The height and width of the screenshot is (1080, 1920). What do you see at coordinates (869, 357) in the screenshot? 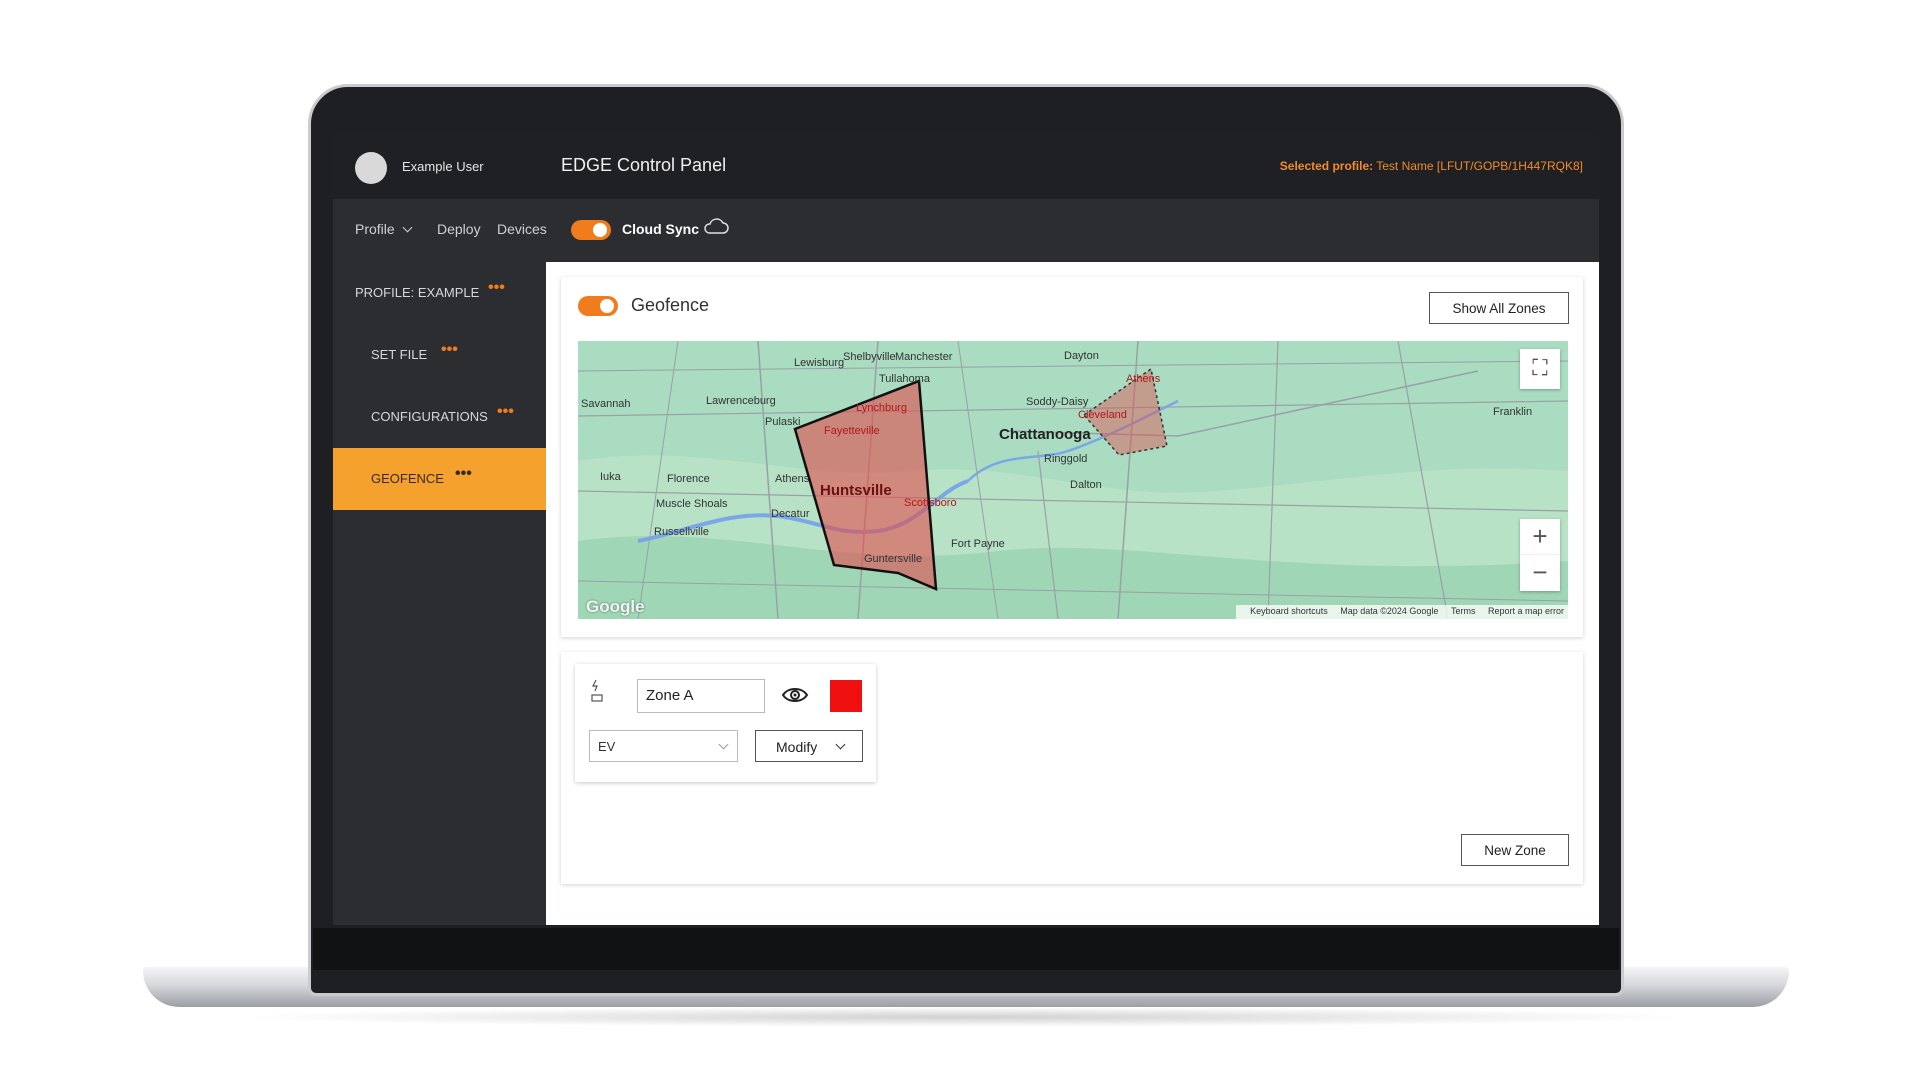
I see `map-label: Shelbyville` at bounding box center [869, 357].